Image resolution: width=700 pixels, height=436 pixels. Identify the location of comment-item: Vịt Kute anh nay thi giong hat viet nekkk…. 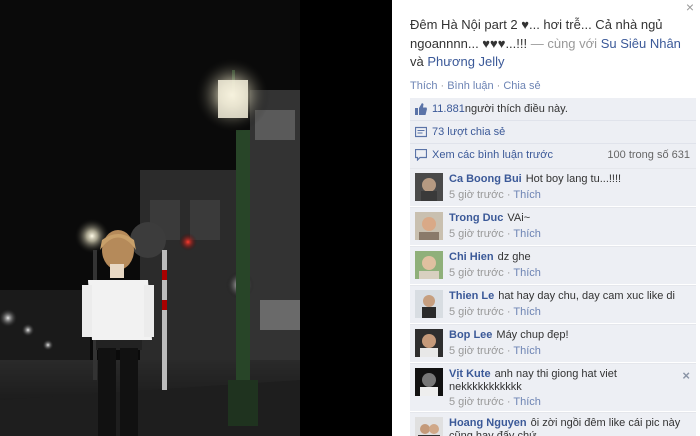
(553, 387).